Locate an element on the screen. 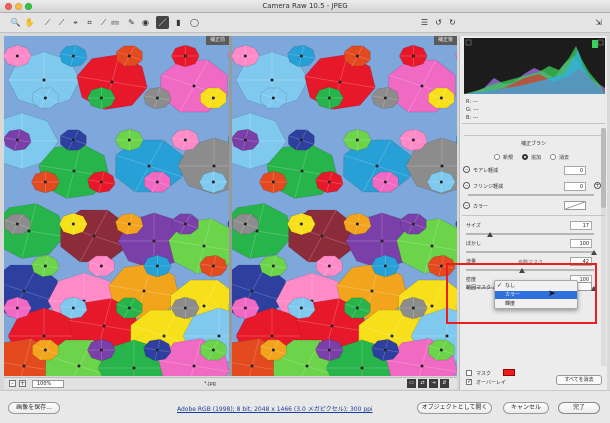 The image size is (610, 423). mode-add-label: 追加 is located at coordinates (536, 158).